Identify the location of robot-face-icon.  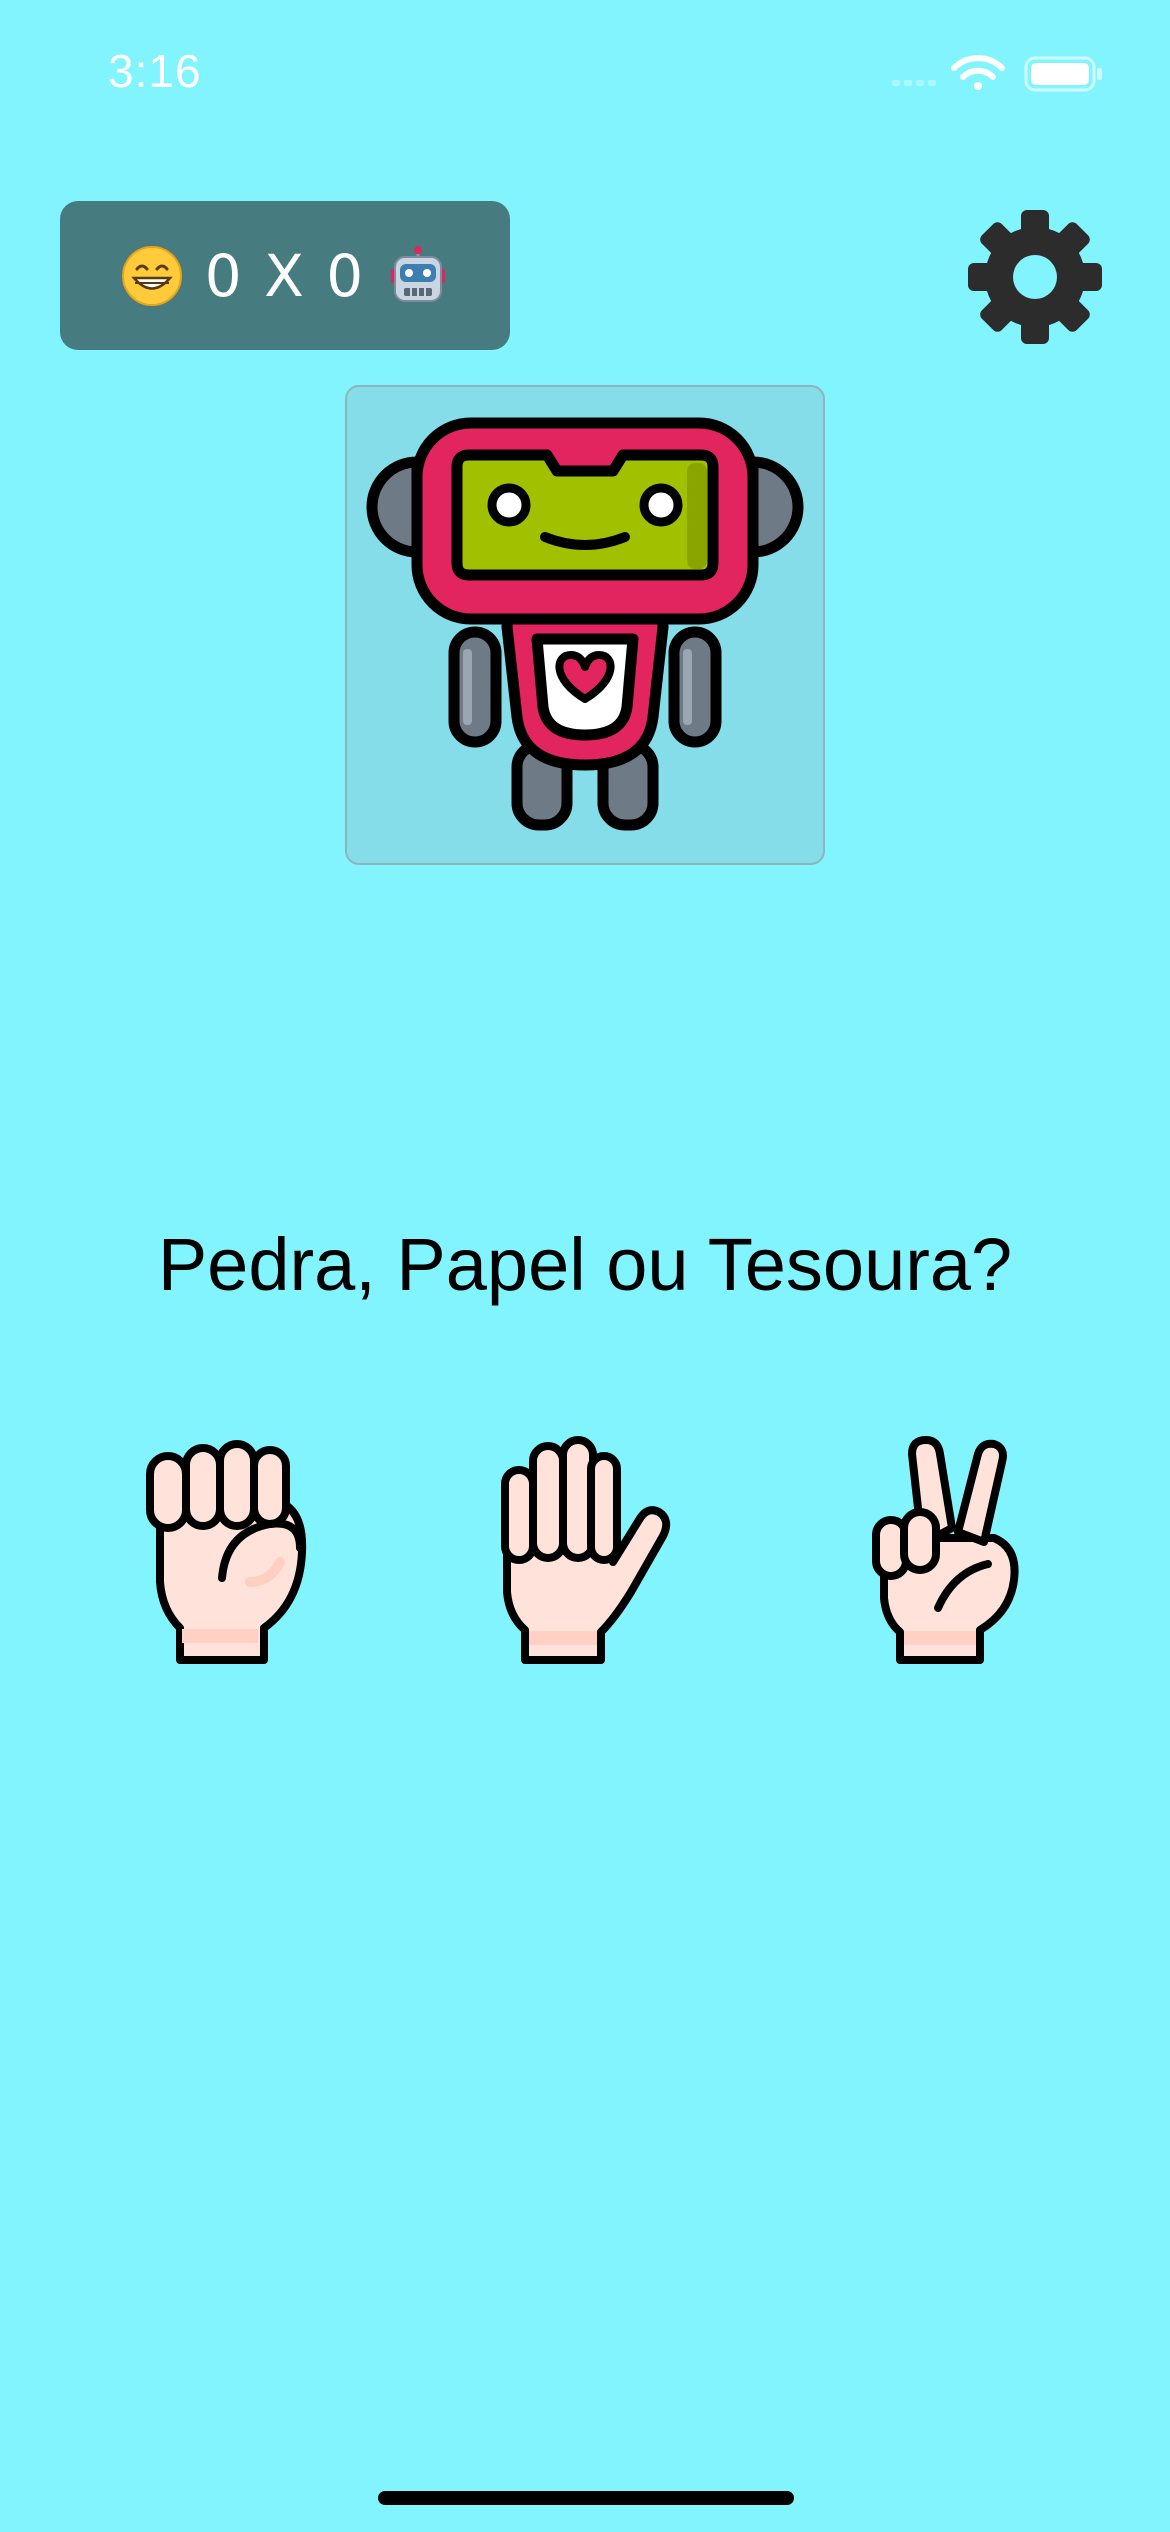
(418, 273).